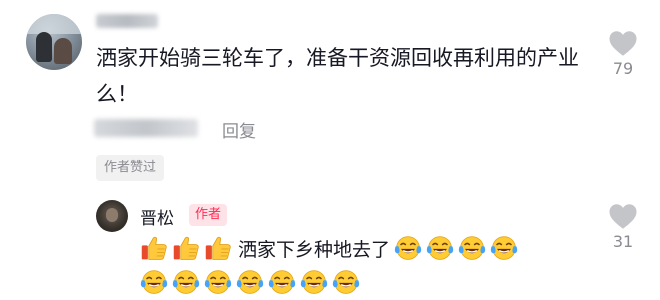 The width and height of the screenshot is (660, 300). Describe the element at coordinates (112, 216) in the screenshot. I see `reply-avatar` at that location.